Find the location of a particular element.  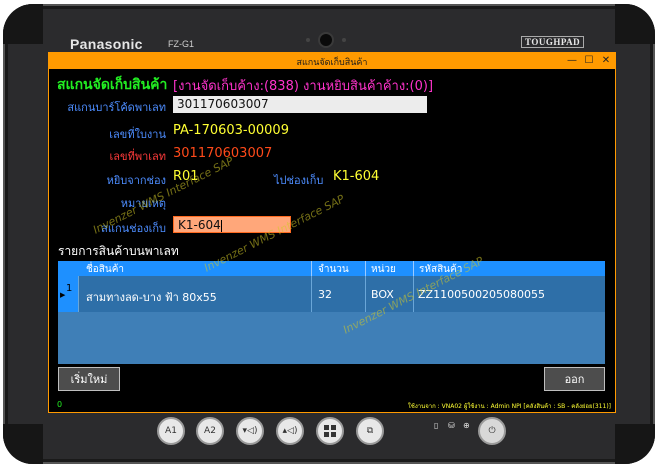

windows-button is located at coordinates (330, 431).